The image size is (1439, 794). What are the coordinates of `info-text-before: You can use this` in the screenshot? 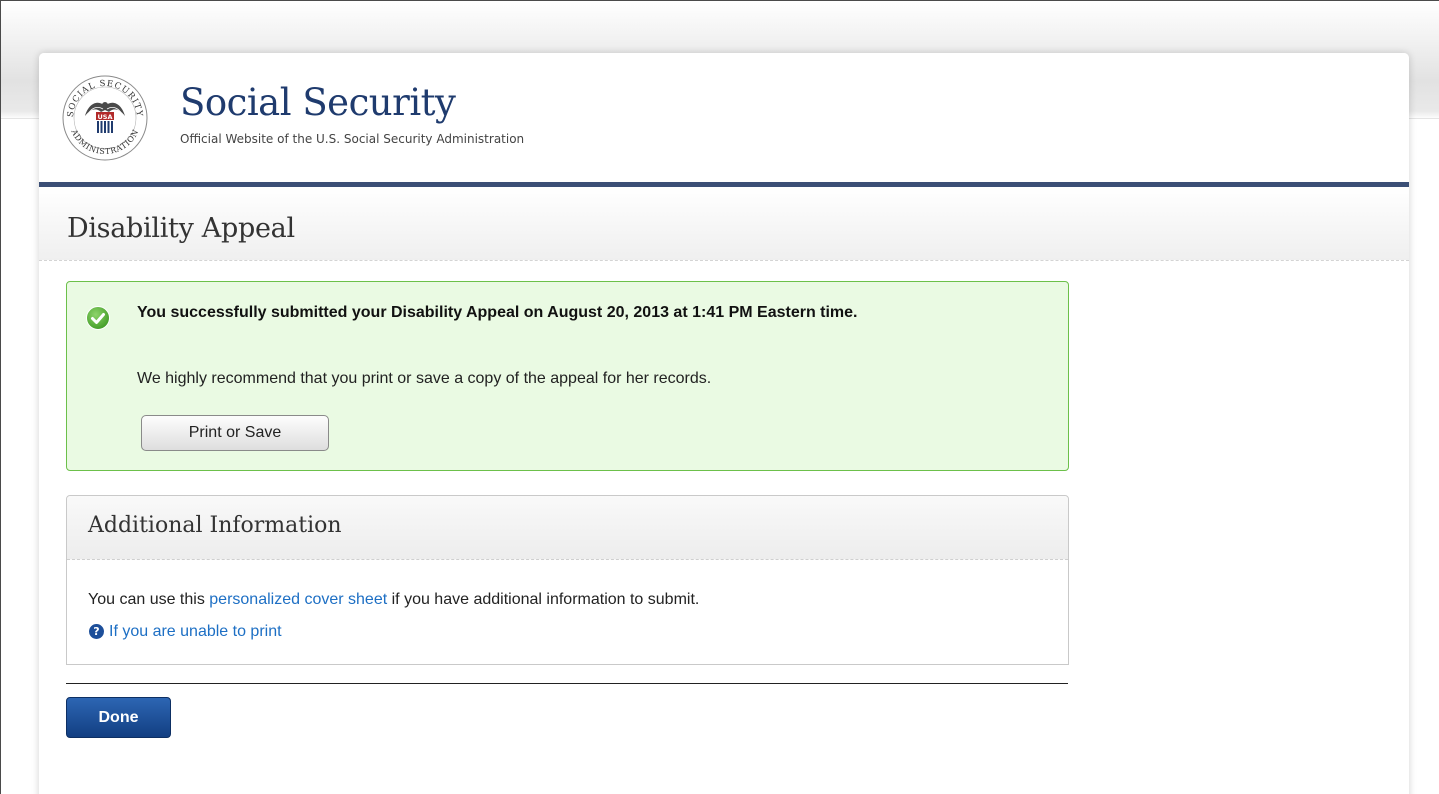 It's located at (149, 599).